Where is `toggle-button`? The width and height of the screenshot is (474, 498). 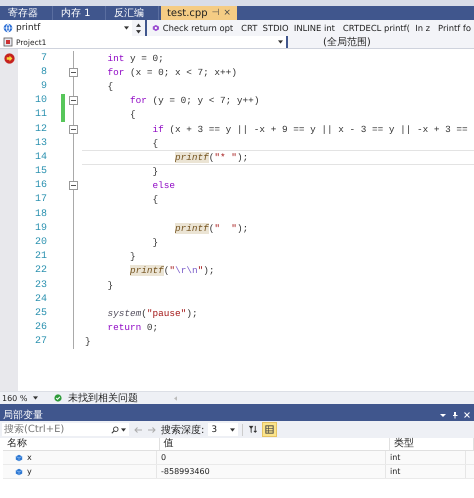 toggle-button is located at coordinates (270, 429).